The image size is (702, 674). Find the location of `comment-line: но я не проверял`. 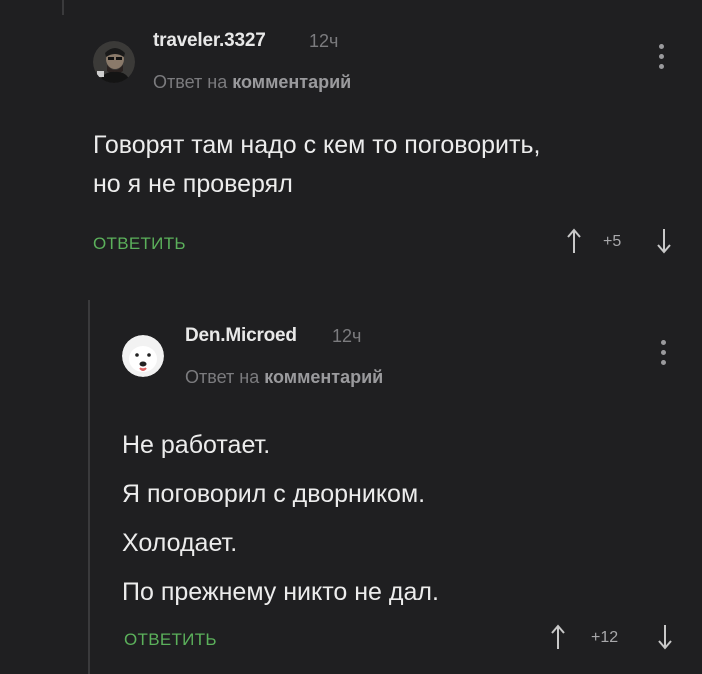

comment-line: но я не проверял is located at coordinates (193, 184).